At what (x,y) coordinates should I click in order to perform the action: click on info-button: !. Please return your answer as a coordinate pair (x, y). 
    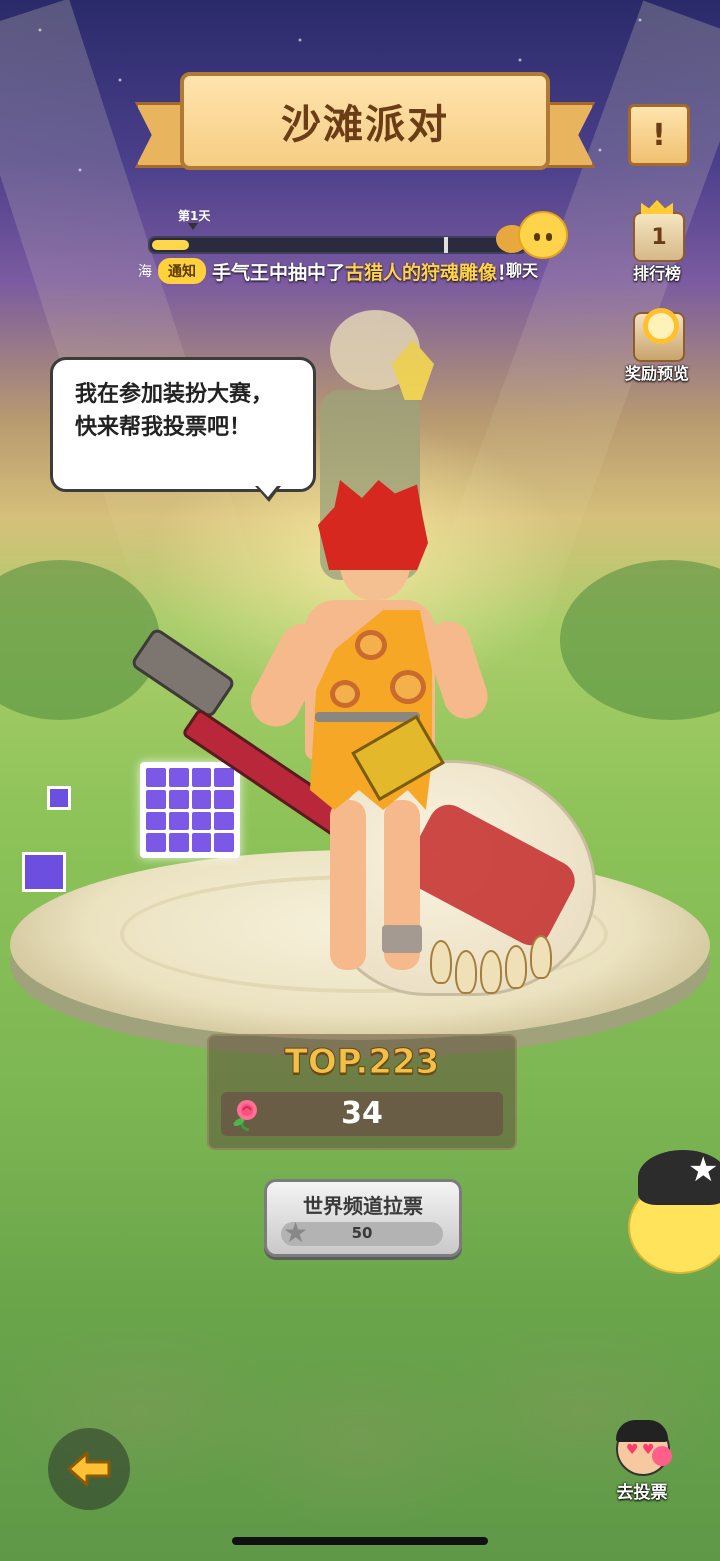
    Looking at the image, I should click on (659, 135).